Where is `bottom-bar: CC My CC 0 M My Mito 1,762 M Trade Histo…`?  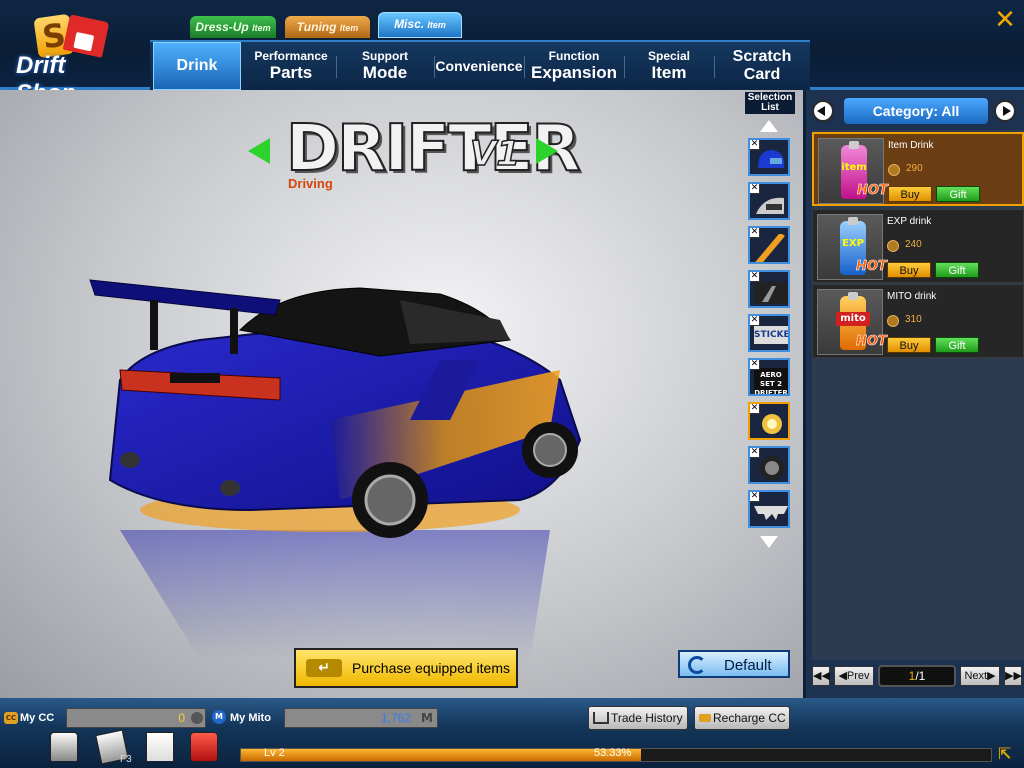 bottom-bar: CC My CC 0 M My Mito 1,762 M Trade Histo… is located at coordinates (512, 733).